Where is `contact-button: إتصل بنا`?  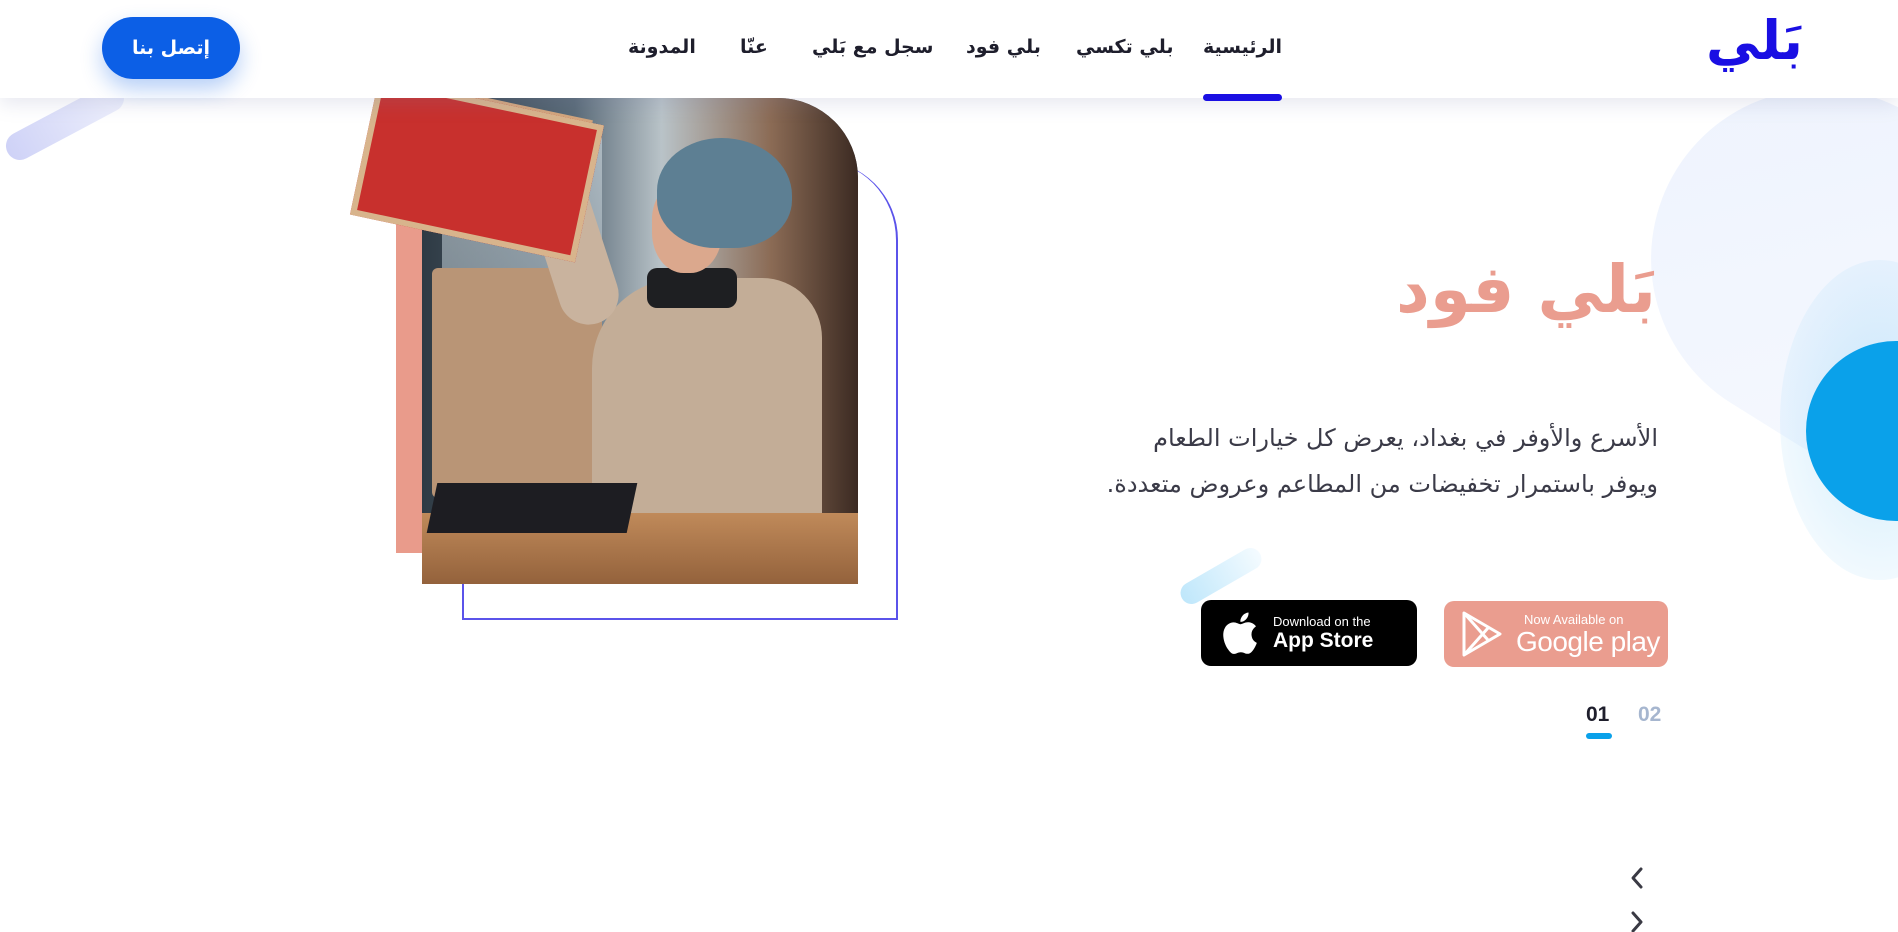 contact-button: إتصل بنا is located at coordinates (171, 48).